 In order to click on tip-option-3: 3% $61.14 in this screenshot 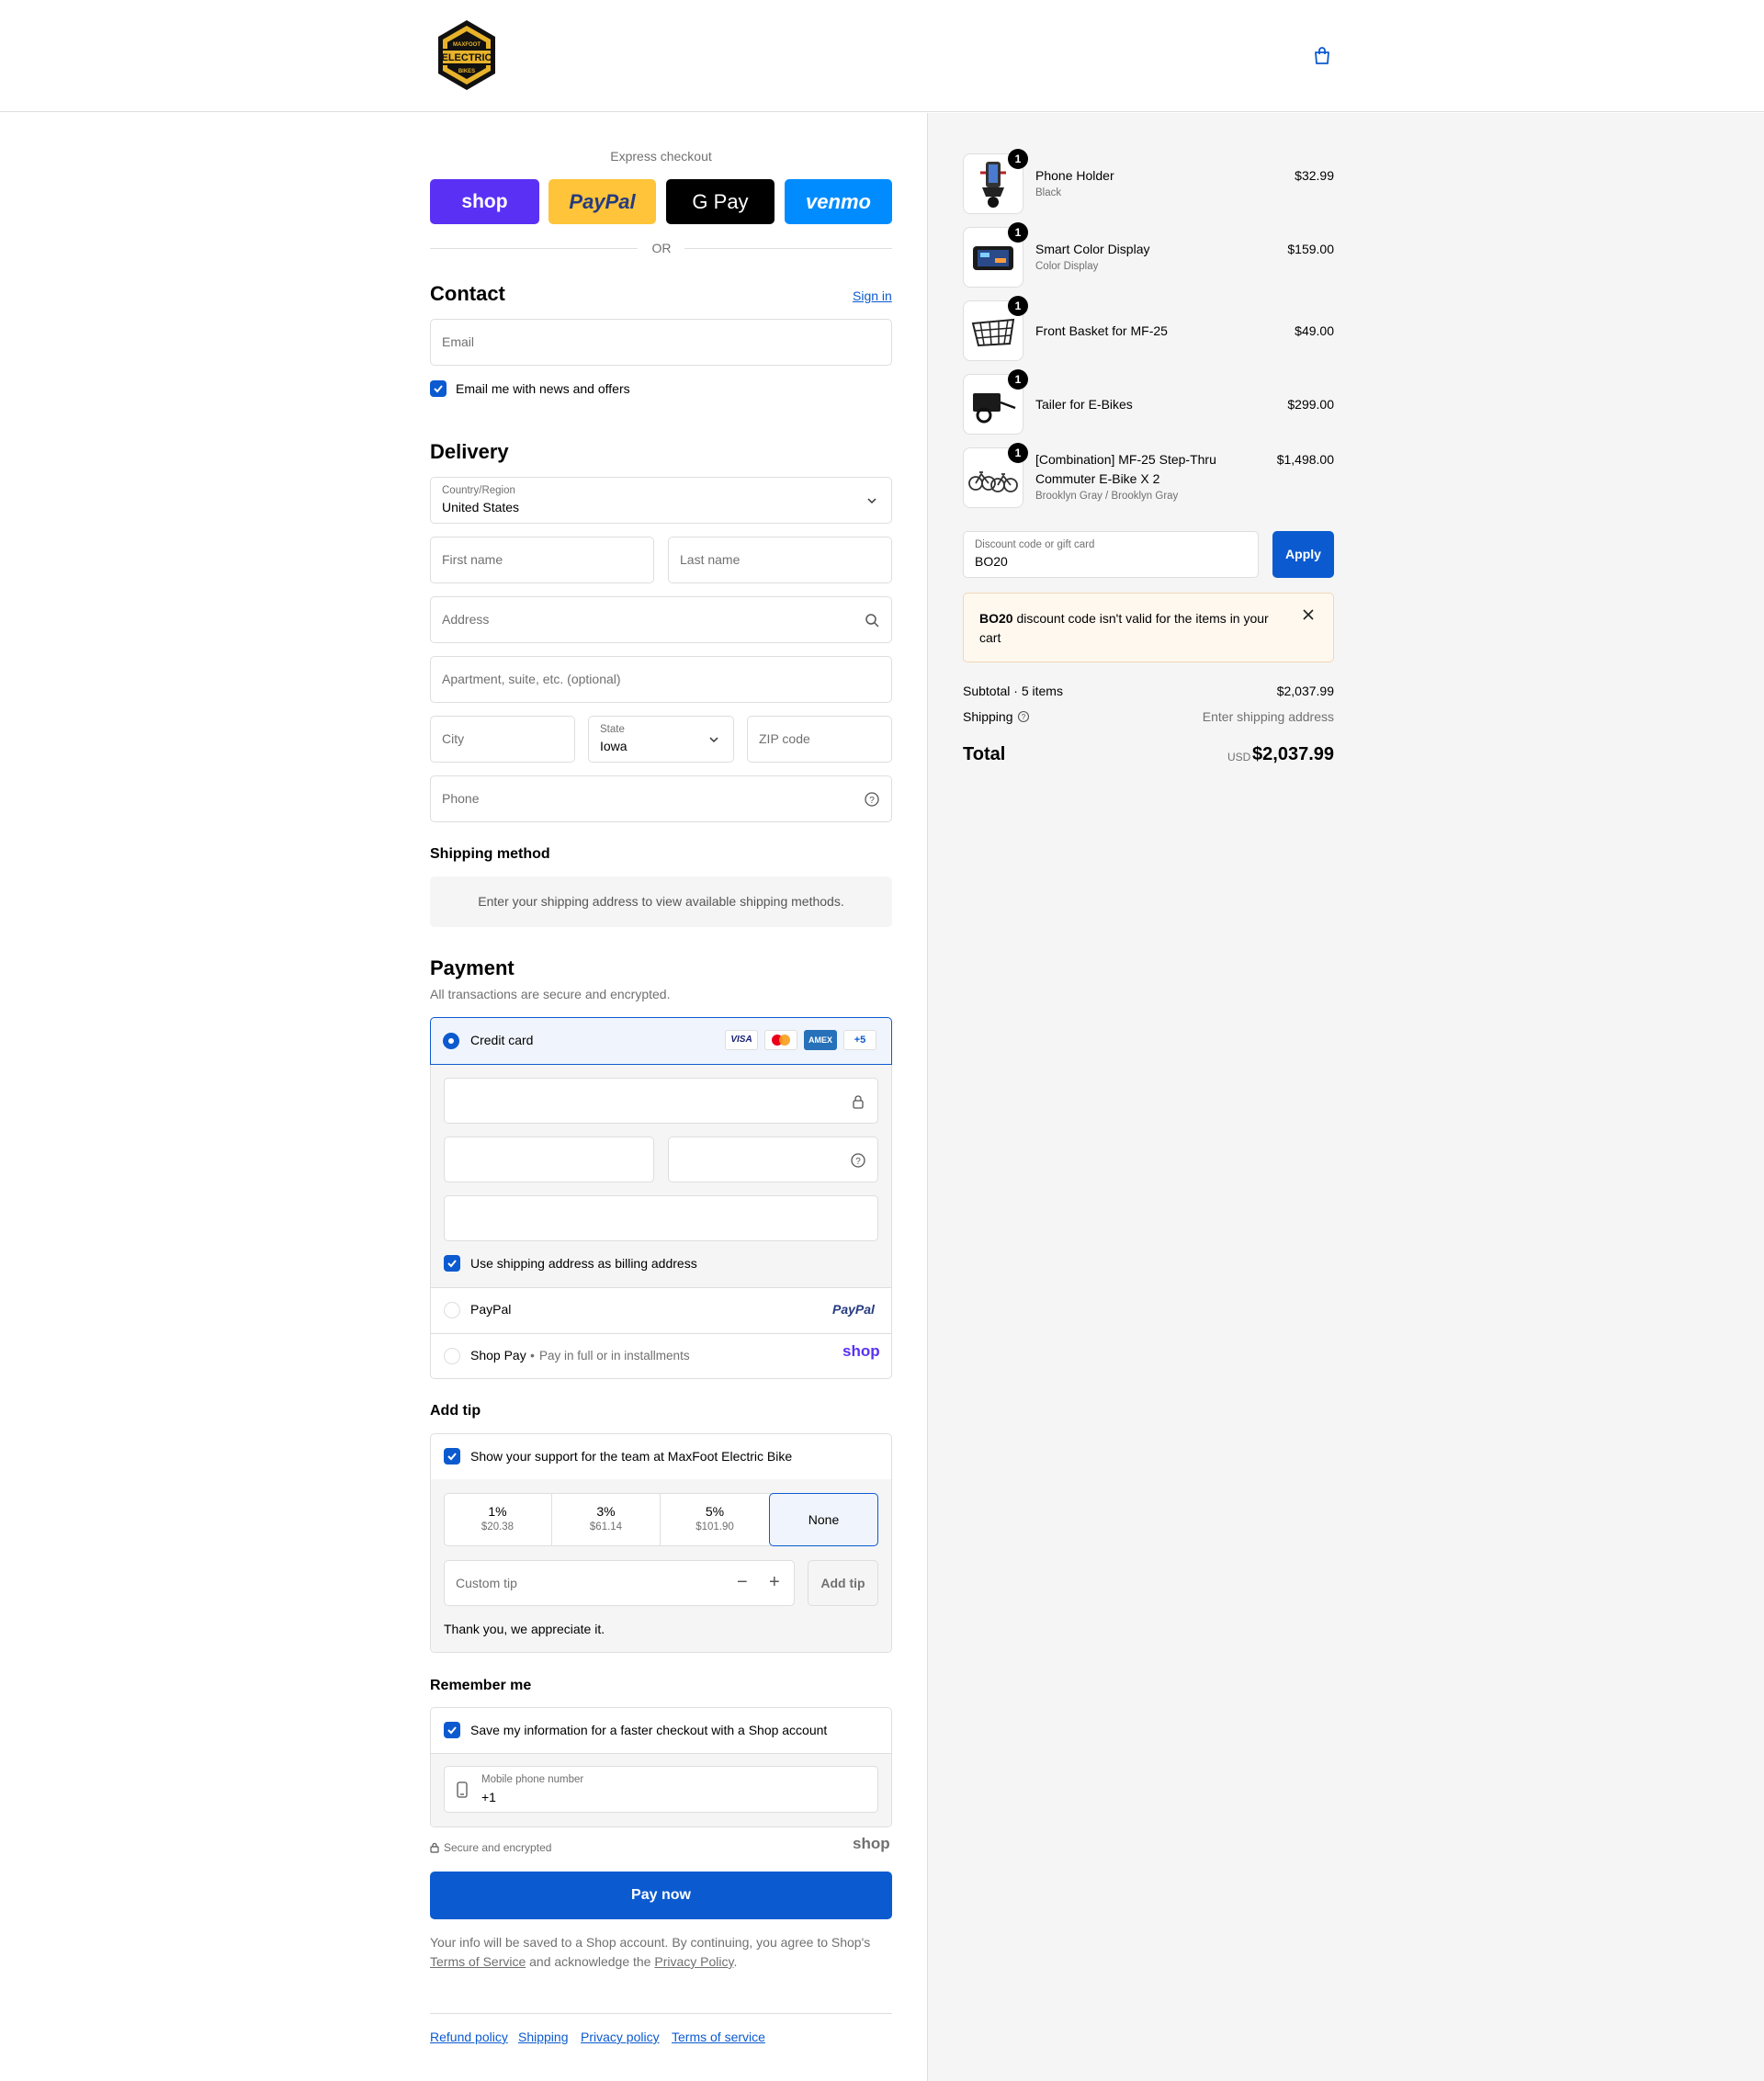, I will do `click(606, 1519)`.